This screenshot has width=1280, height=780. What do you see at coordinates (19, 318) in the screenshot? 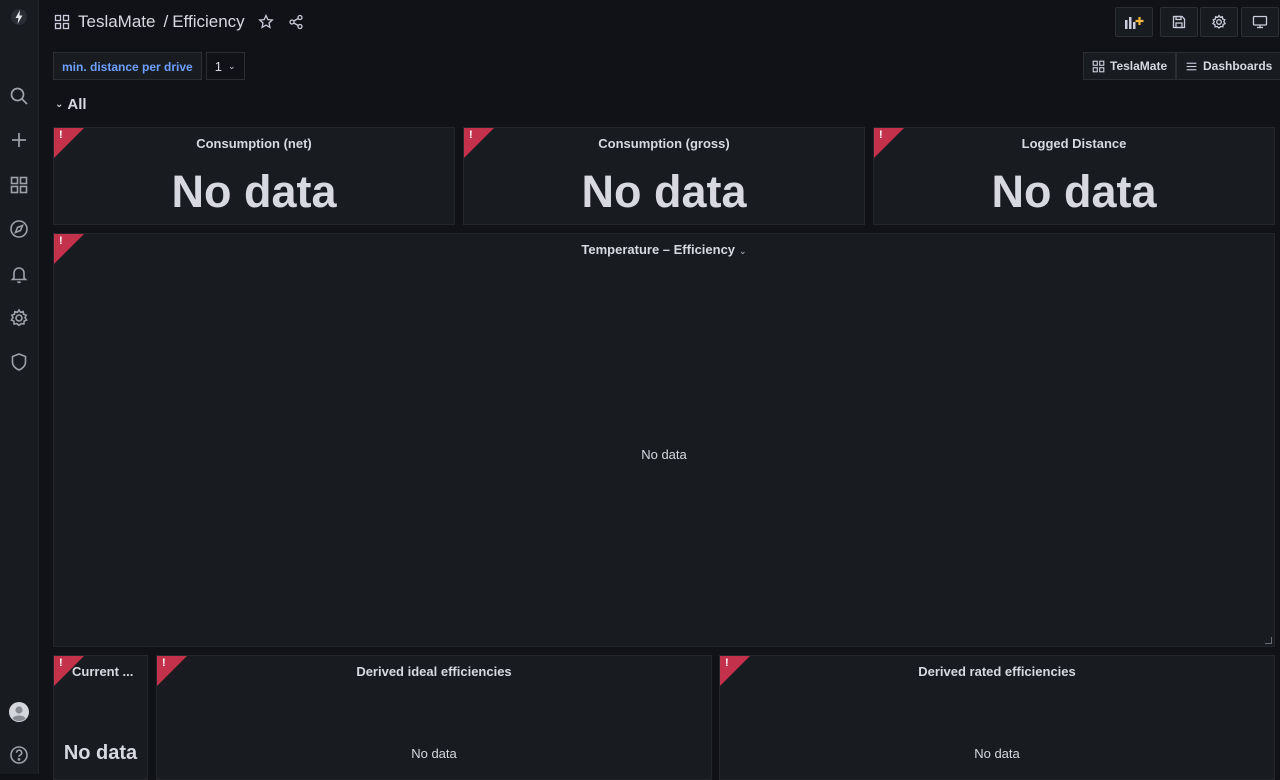
I see `gear-icon` at bounding box center [19, 318].